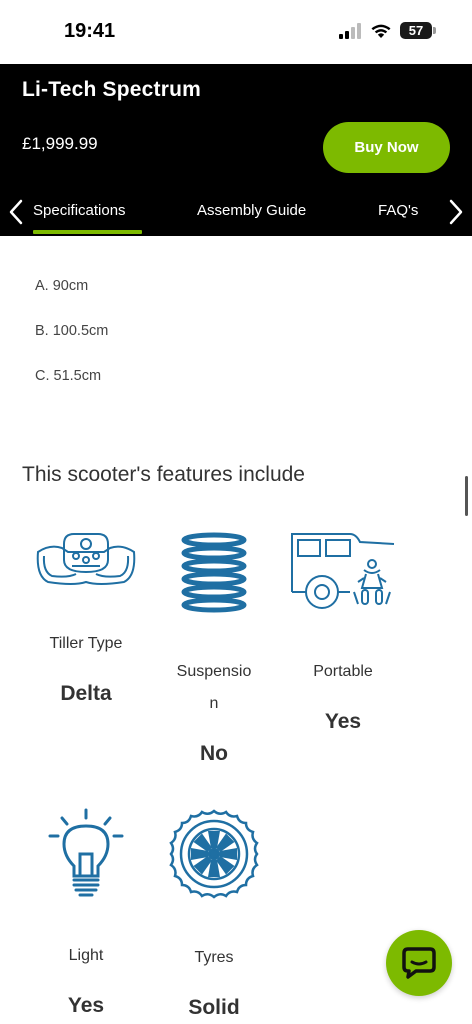 This screenshot has height=1024, width=472. What do you see at coordinates (343, 671) in the screenshot?
I see `feature-label-portable: Portable` at bounding box center [343, 671].